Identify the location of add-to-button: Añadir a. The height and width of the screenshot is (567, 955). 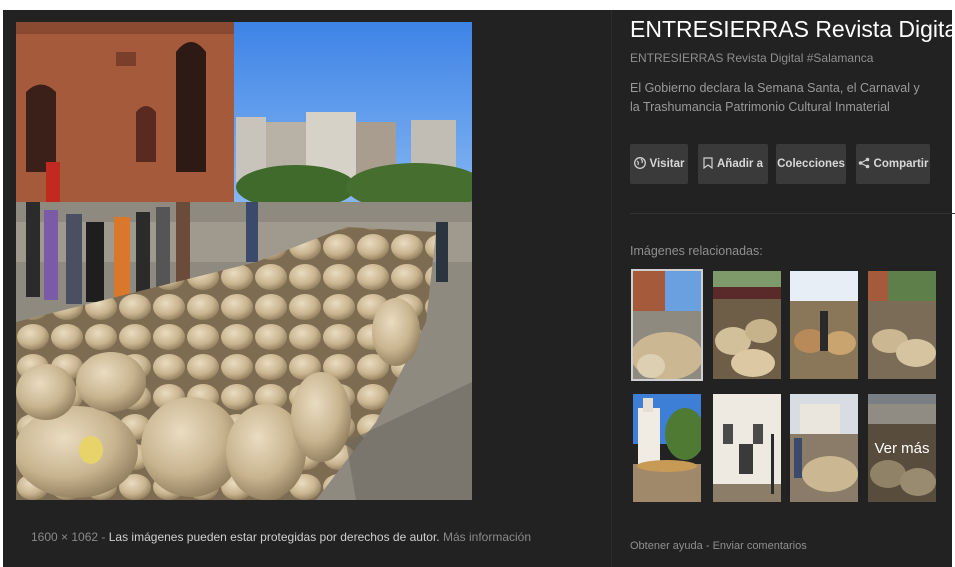
(733, 164).